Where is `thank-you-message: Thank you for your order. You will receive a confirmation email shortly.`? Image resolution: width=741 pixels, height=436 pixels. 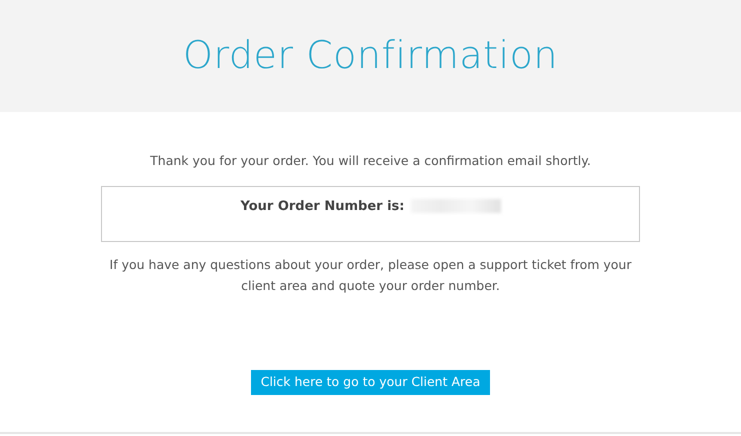 thank-you-message: Thank you for your order. You will receive a confirmation email shortly. is located at coordinates (370, 161).